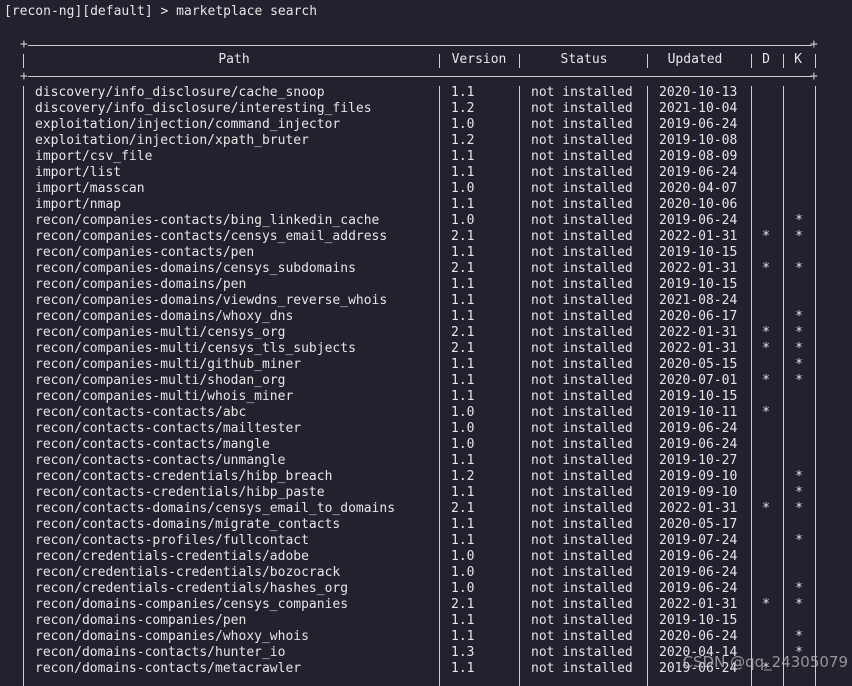 This screenshot has height=686, width=852. Describe the element at coordinates (698, 188) in the screenshot. I see `cell-updated: 2020-04-07` at that location.